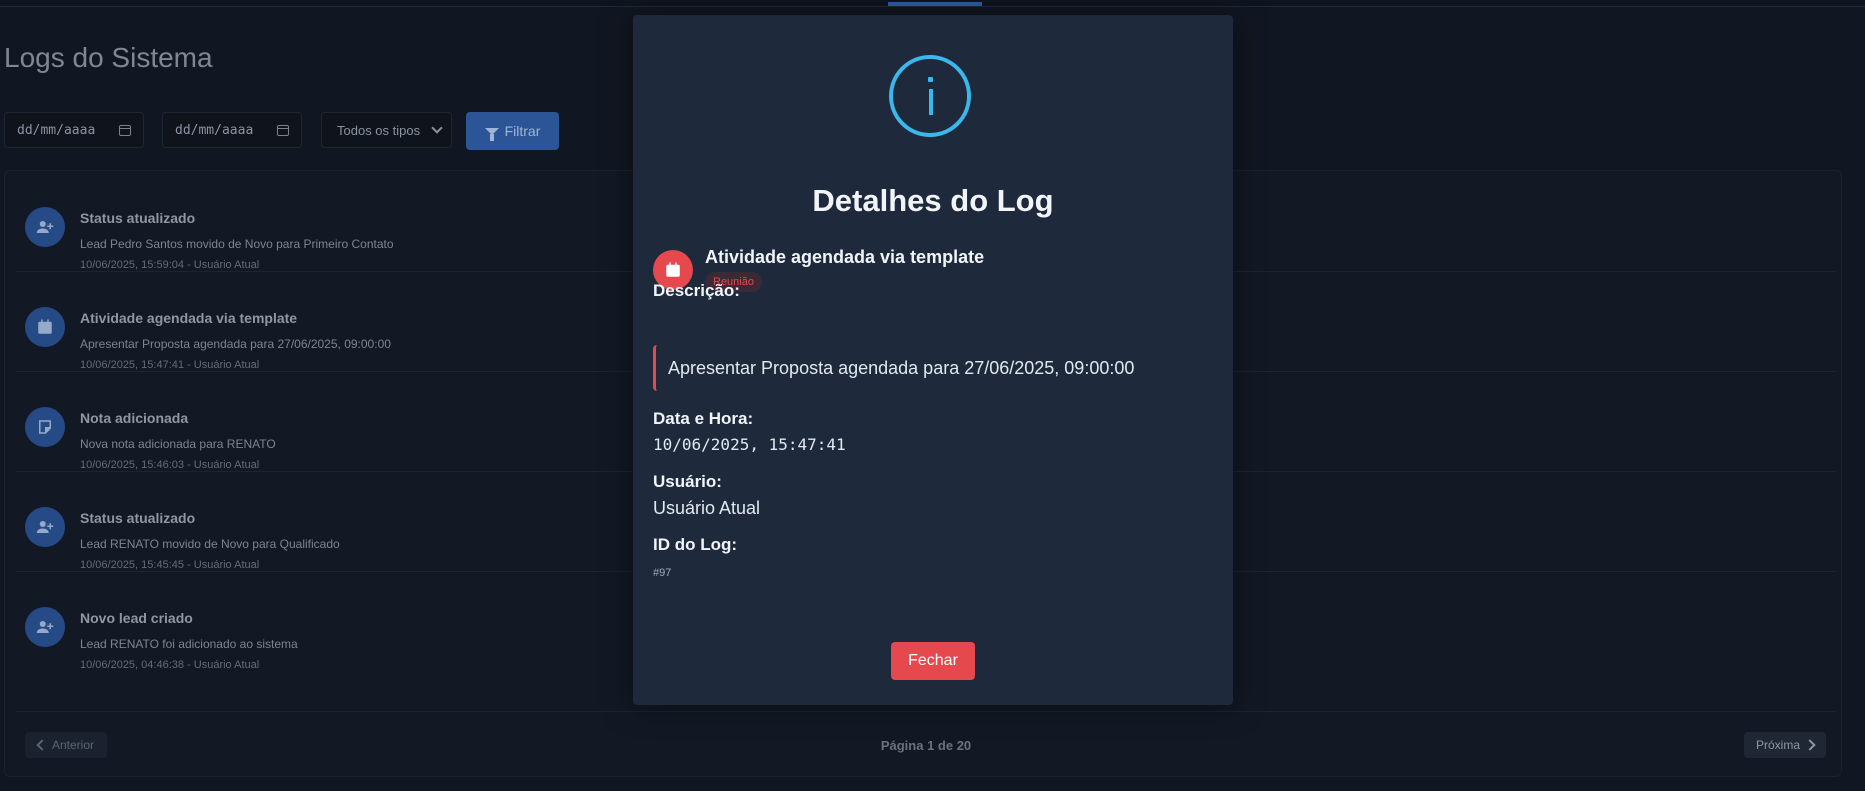  Describe the element at coordinates (695, 544) in the screenshot. I see `log-id-label: ID do Log:` at that location.